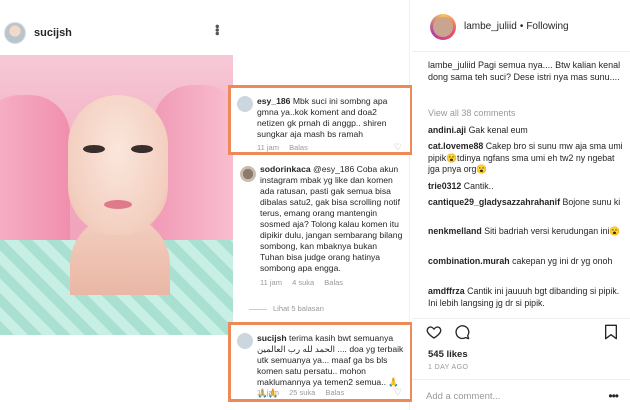  I want to click on comment-likes: 4 suka, so click(303, 282).